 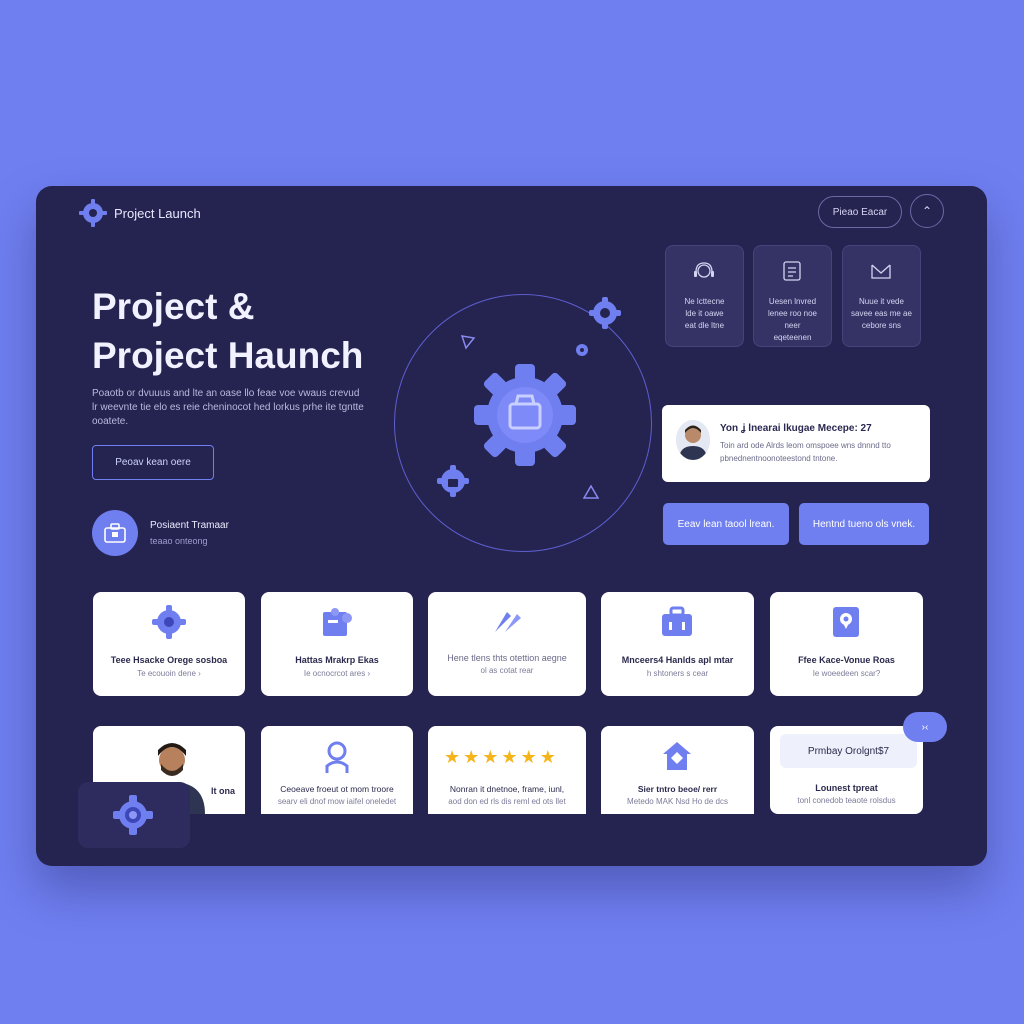 I want to click on puzzle-icon, so click(x=337, y=622).